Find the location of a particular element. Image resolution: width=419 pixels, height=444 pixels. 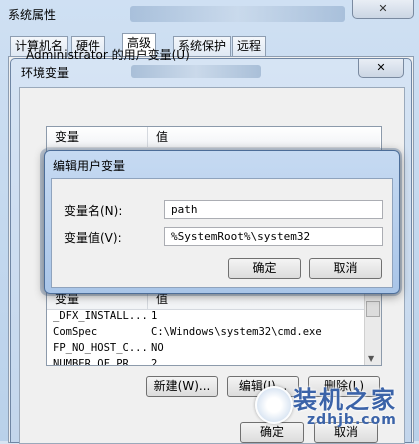

column-header-value: 值 is located at coordinates (264, 137).